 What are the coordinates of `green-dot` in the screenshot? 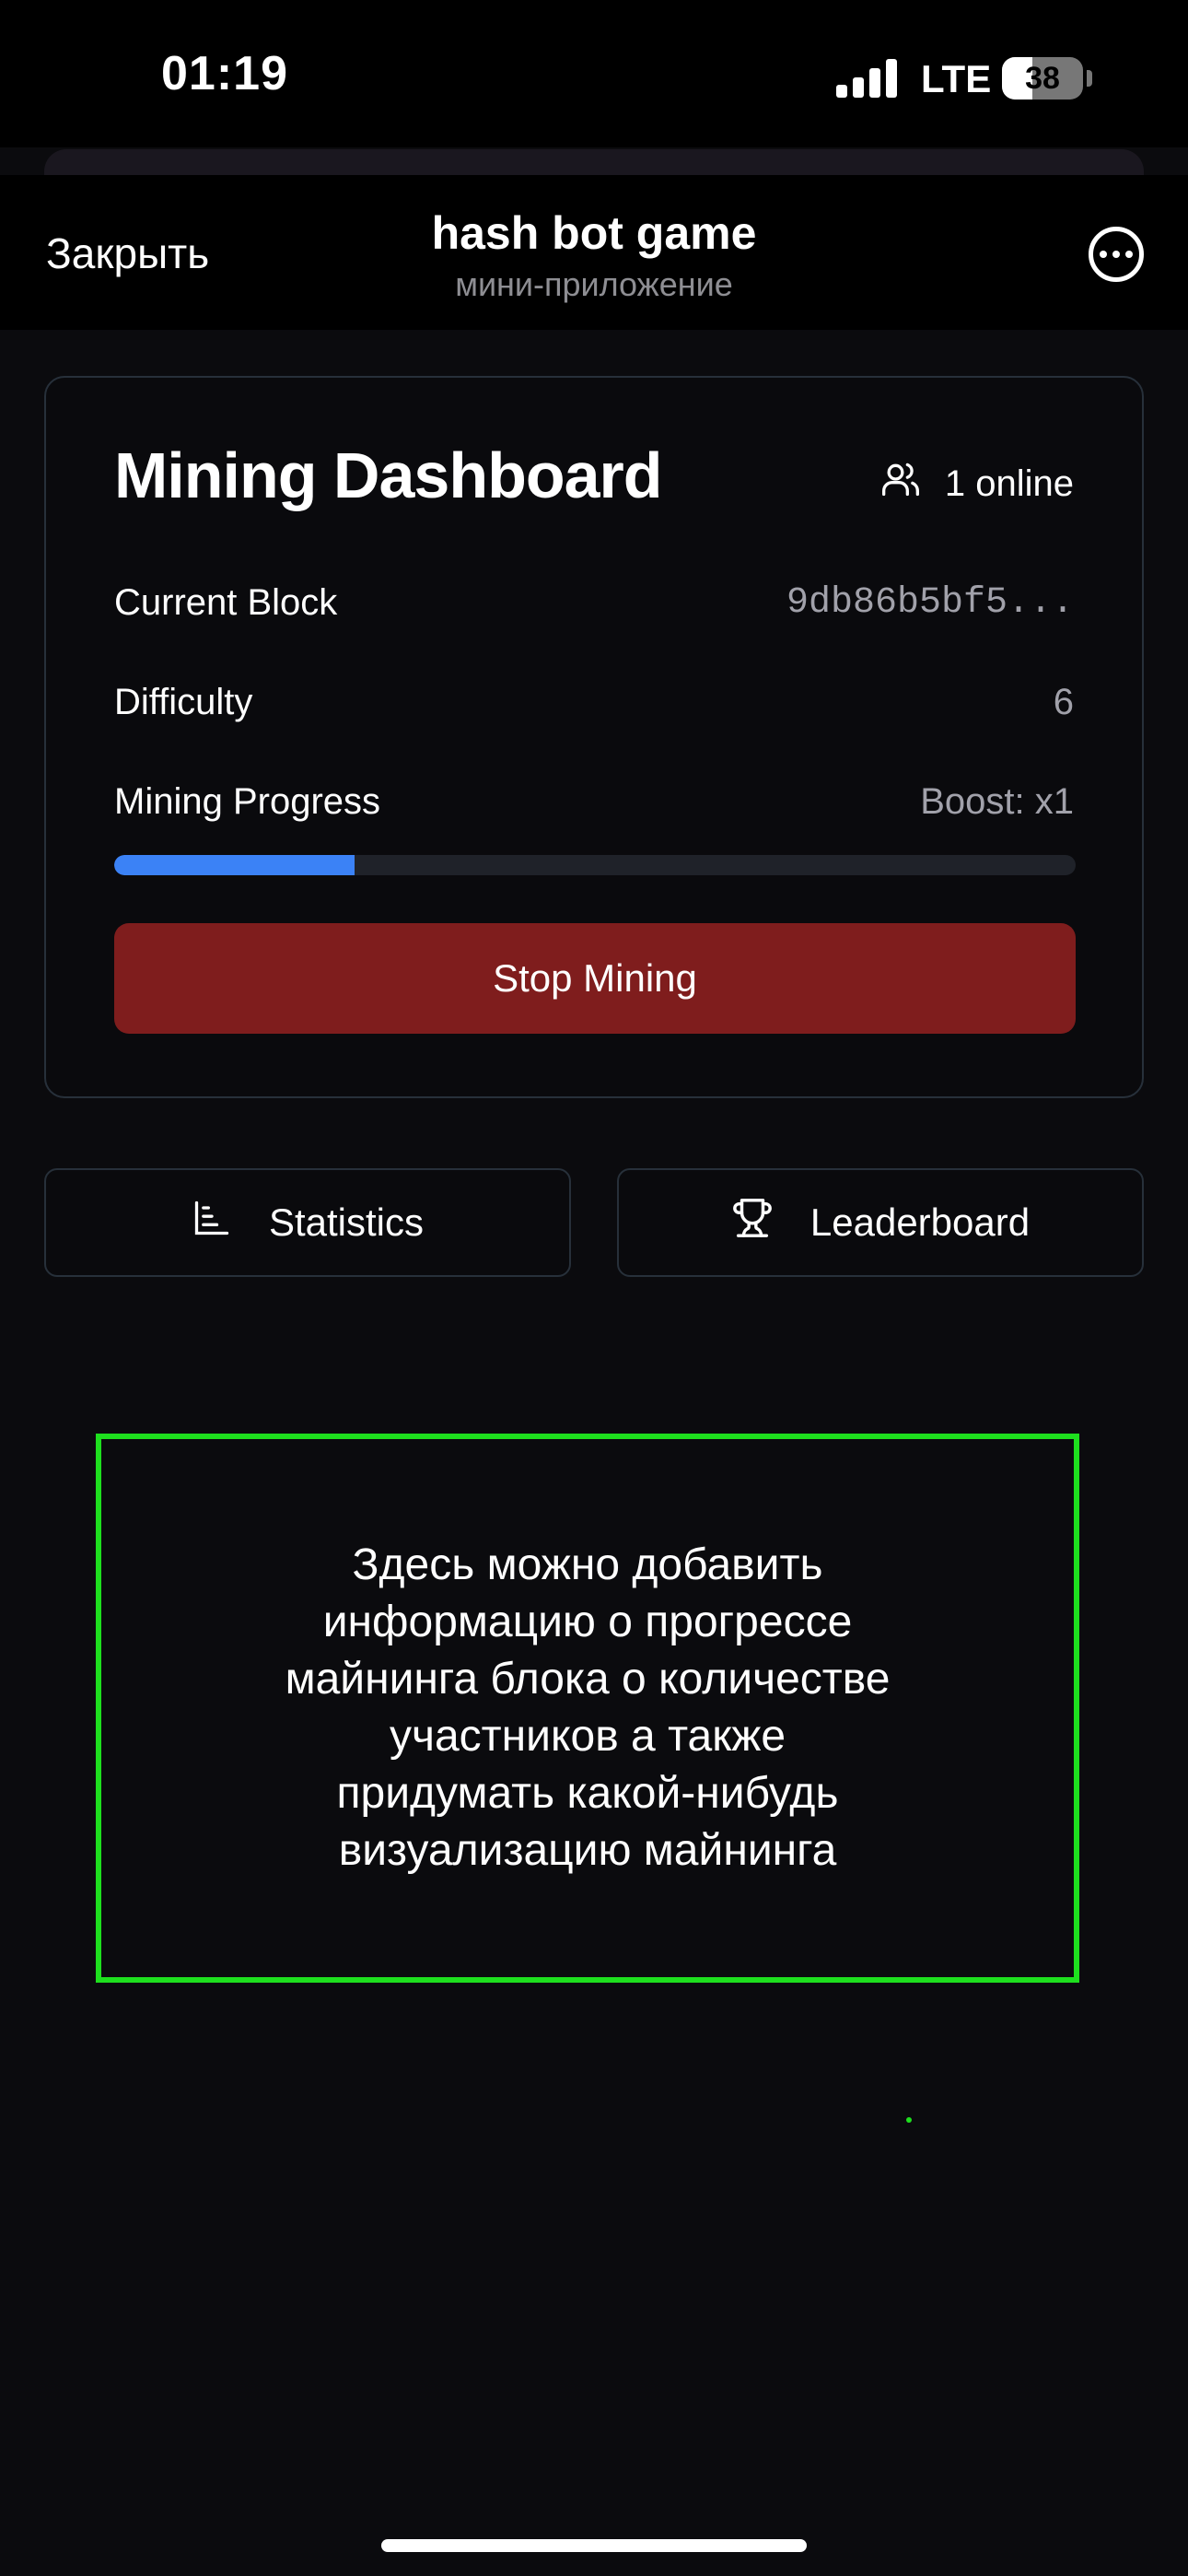 It's located at (909, 2120).